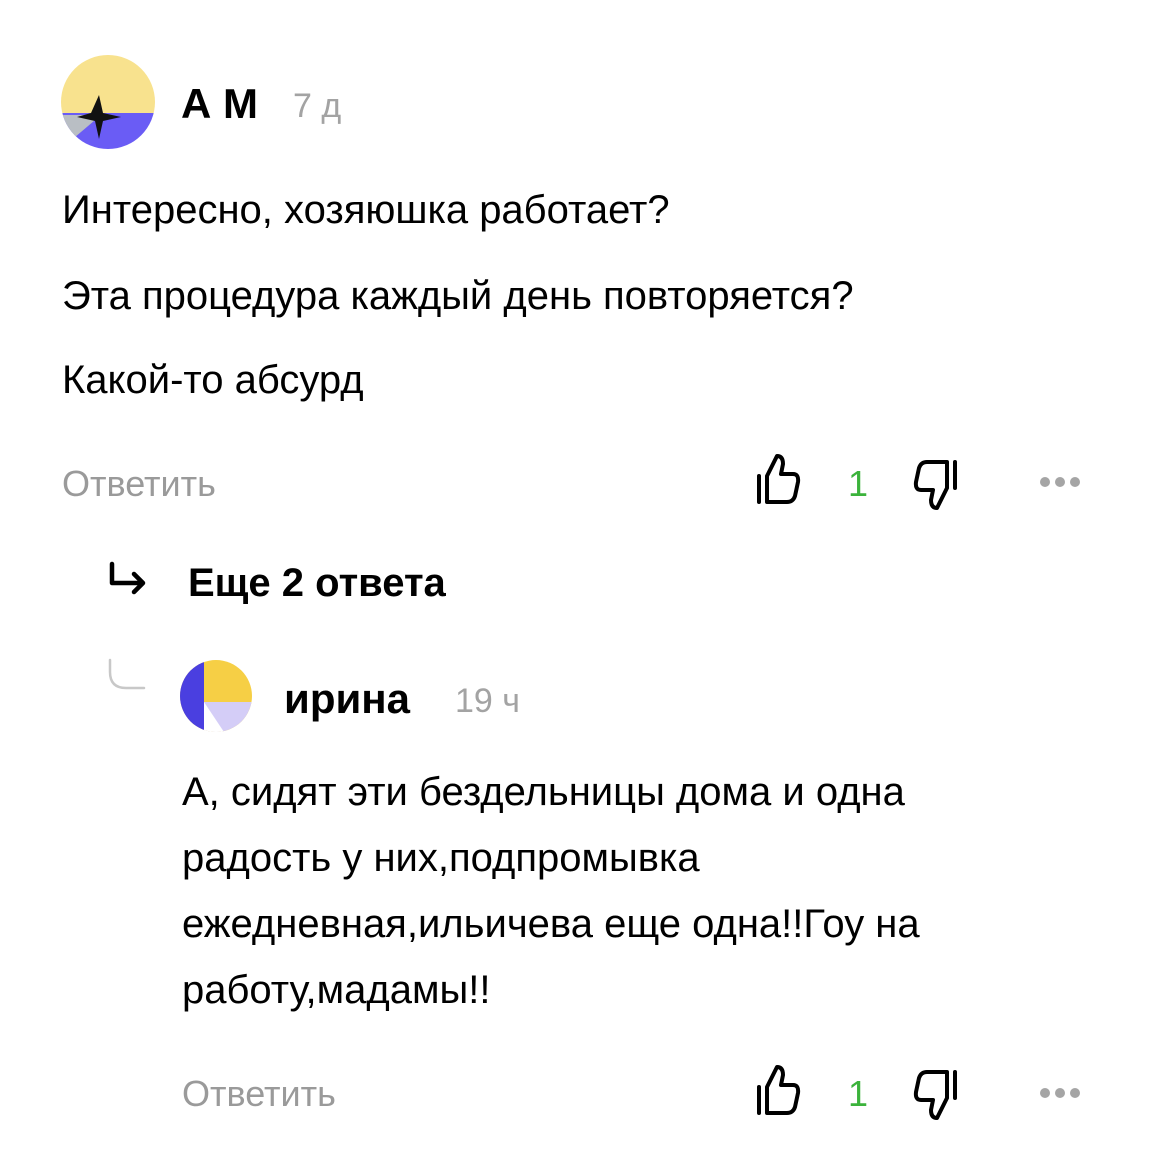  Describe the element at coordinates (128, 678) in the screenshot. I see `thread-connector-icon` at that location.